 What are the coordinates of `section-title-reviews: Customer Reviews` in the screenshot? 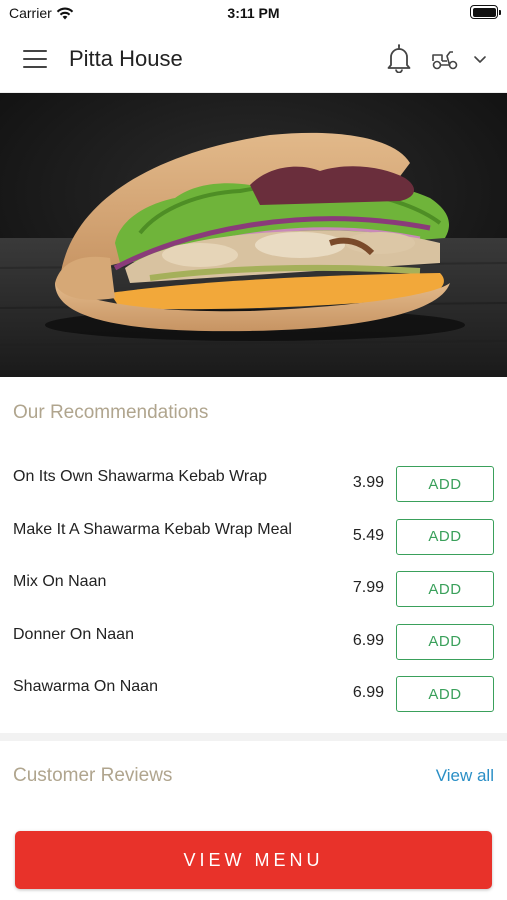 It's located at (93, 775).